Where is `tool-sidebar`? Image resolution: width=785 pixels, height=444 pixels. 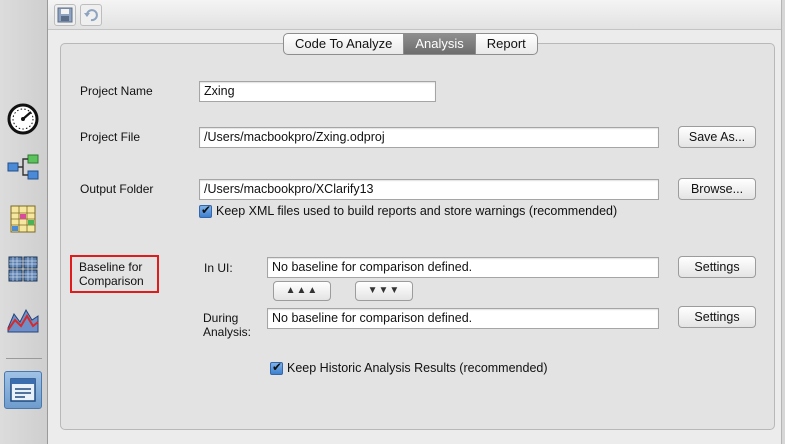
tool-sidebar is located at coordinates (24, 222).